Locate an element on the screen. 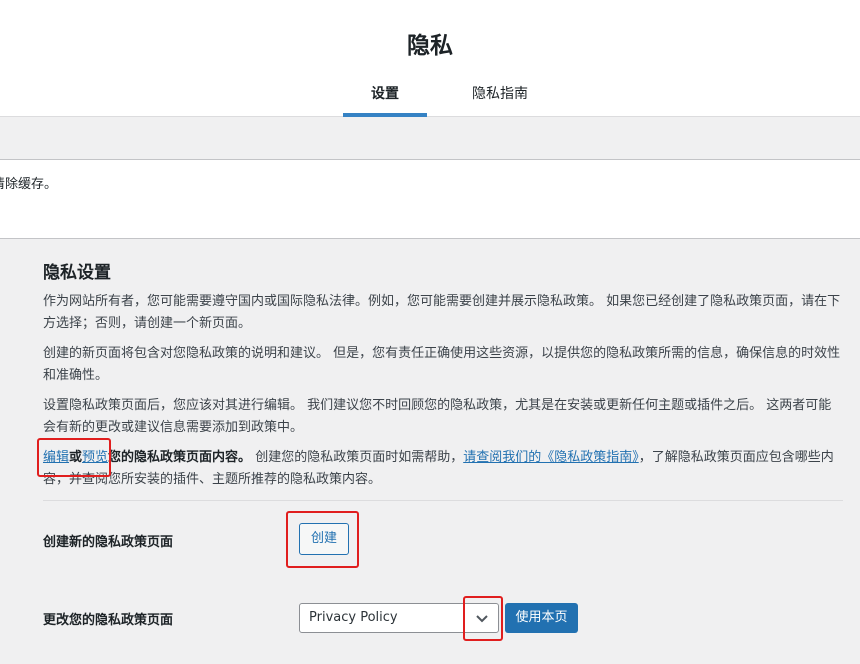  notice-banner: 清除缓存。 is located at coordinates (430, 199).